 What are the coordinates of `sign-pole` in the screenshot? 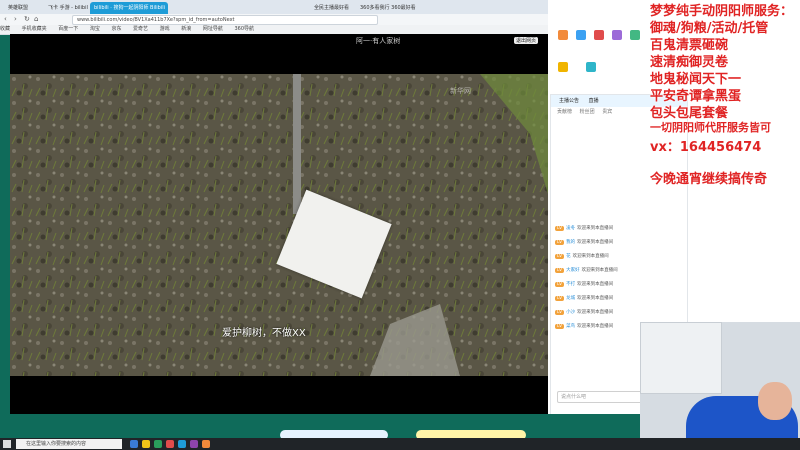 It's located at (297, 144).